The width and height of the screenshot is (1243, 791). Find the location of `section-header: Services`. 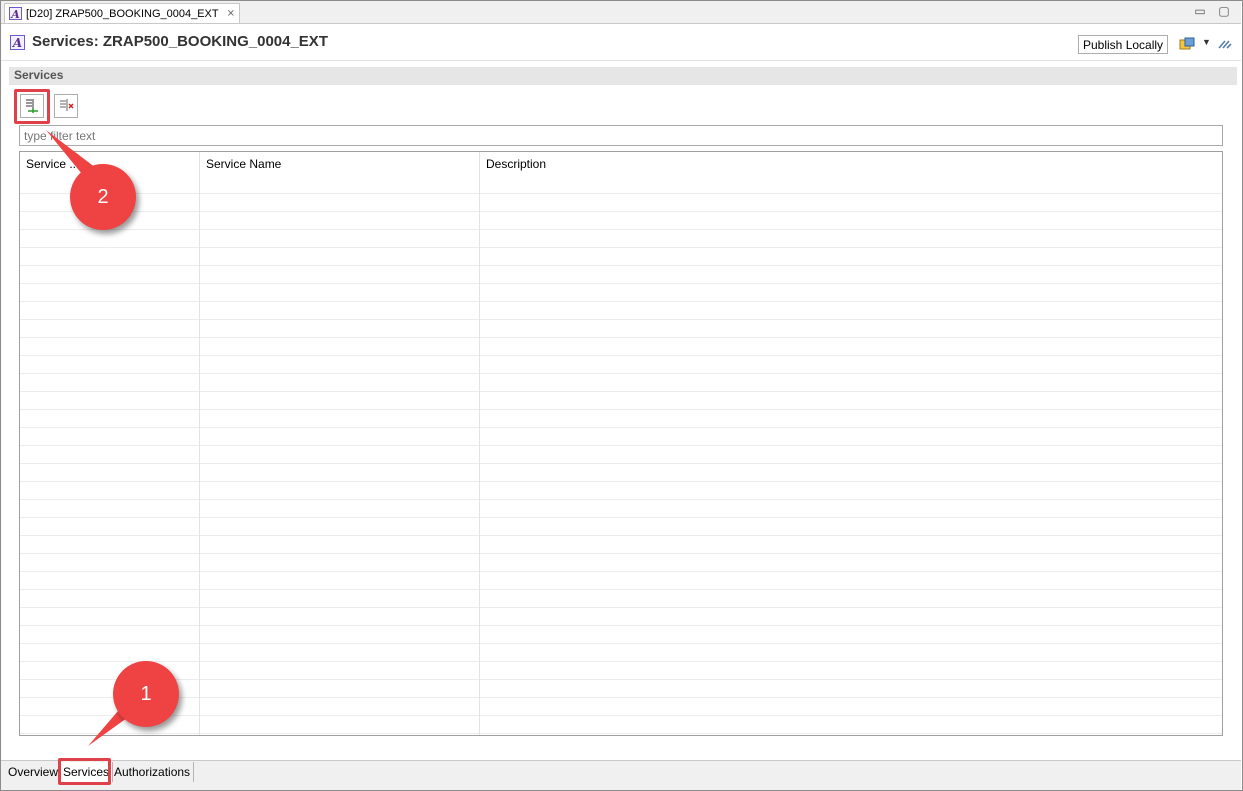

section-header: Services is located at coordinates (623, 76).